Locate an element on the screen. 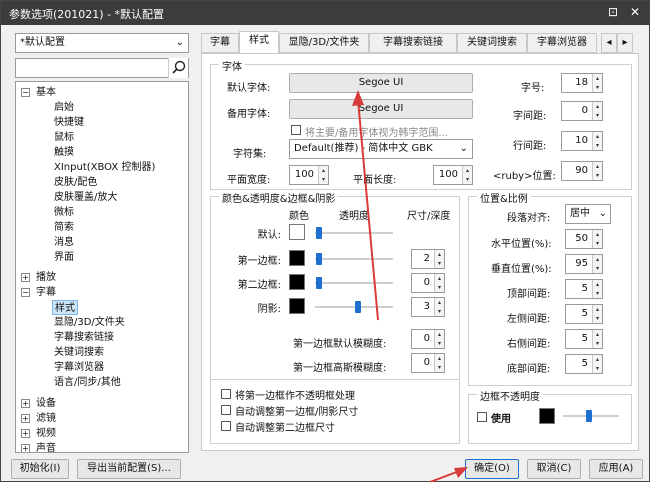 Image resolution: width=650 pixels, height=482 pixels. tree-item-basic-3: 触摸 is located at coordinates (64, 152).